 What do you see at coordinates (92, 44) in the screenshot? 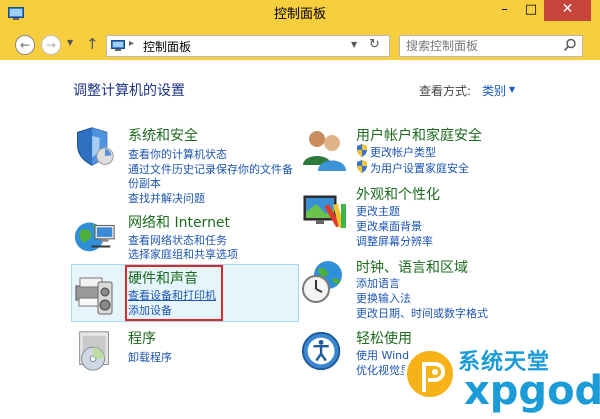
I see `up-button: ↑` at bounding box center [92, 44].